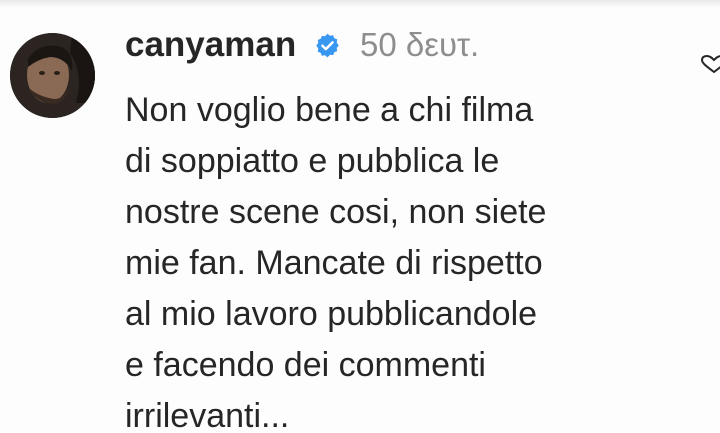 The height and width of the screenshot is (433, 720). Describe the element at coordinates (334, 263) in the screenshot. I see `comment-text-line: mie fan. Mancate di rispetto` at that location.